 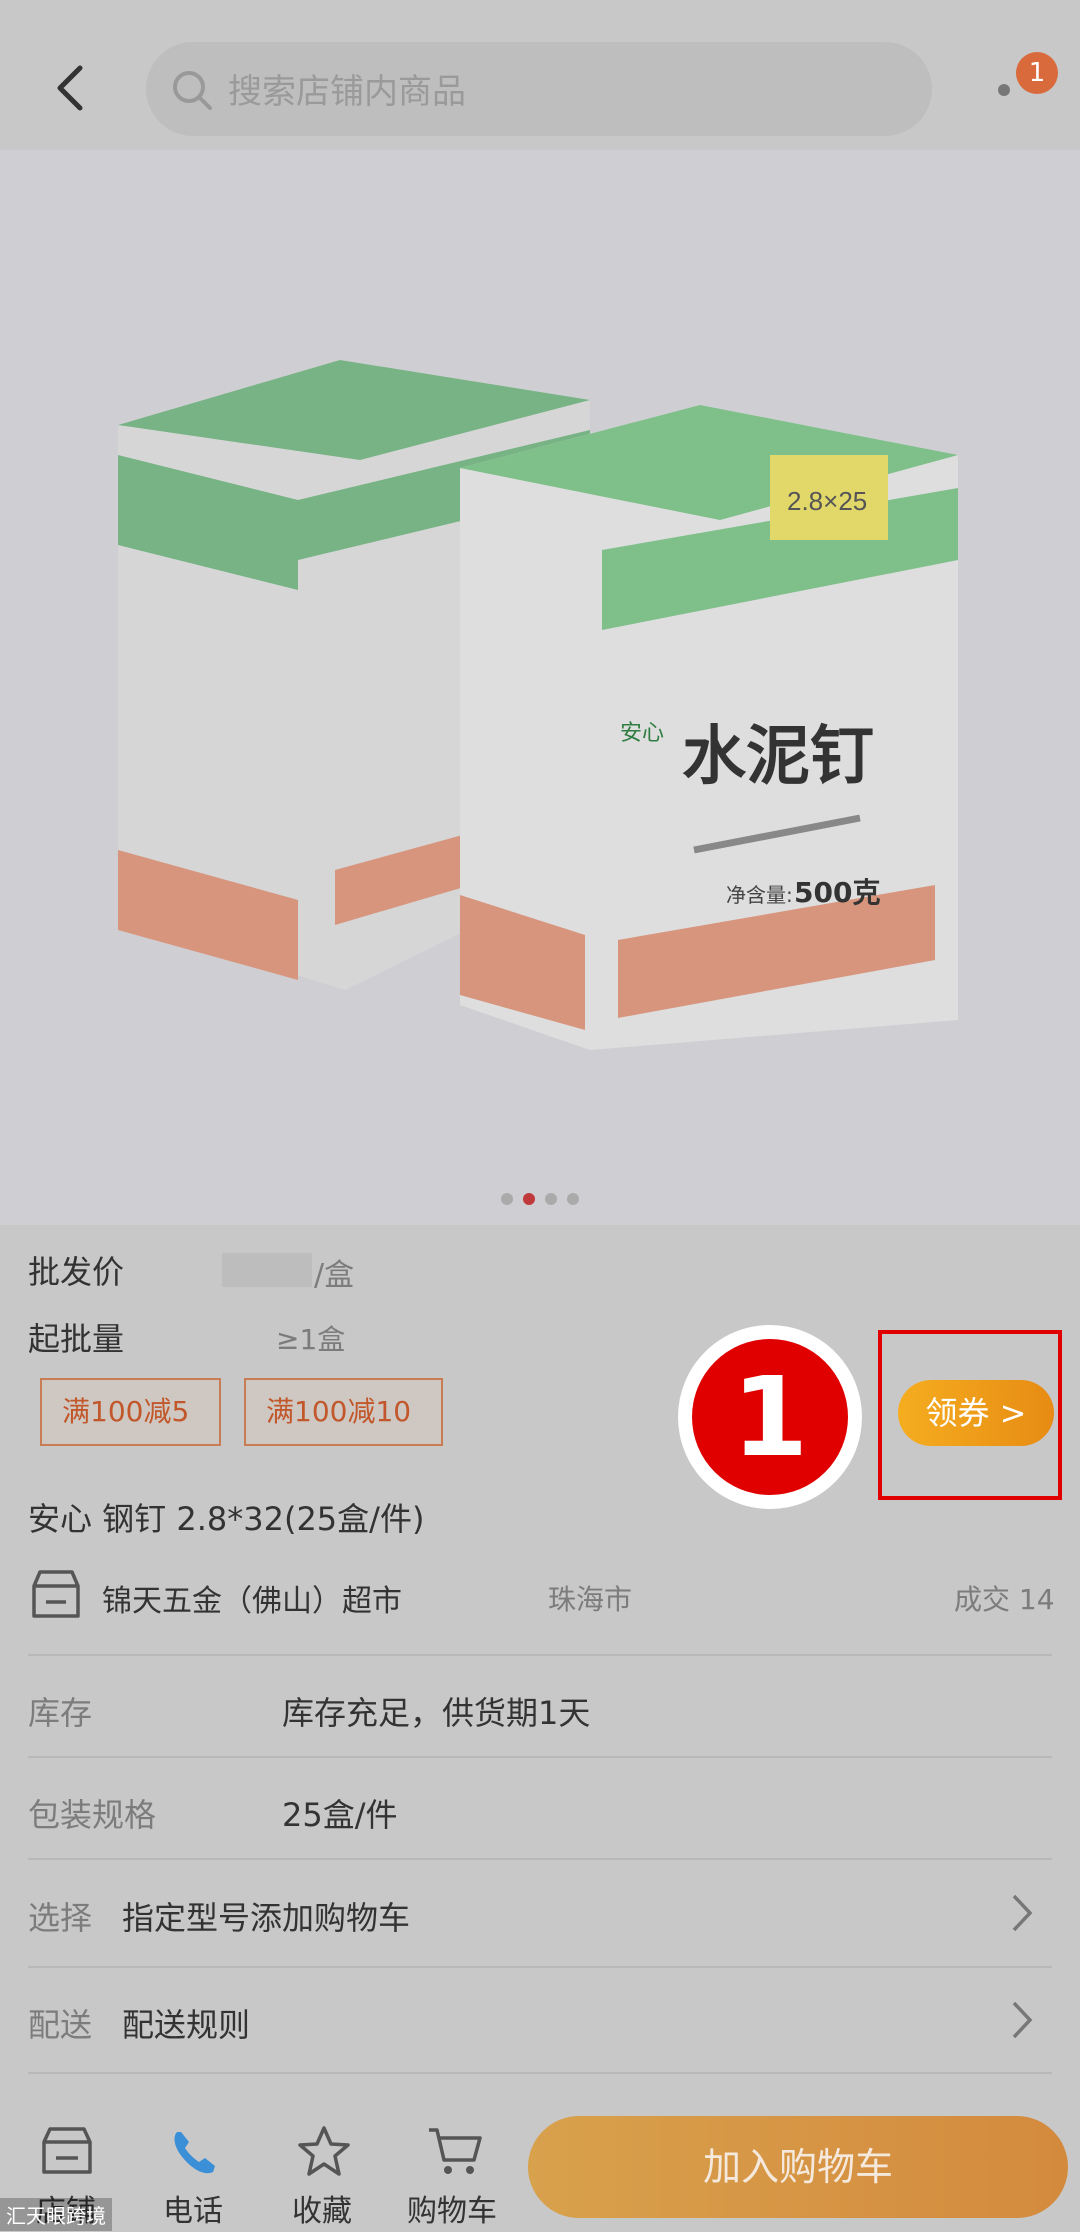 What do you see at coordinates (334, 1275) in the screenshot?
I see `price-unit: /盒` at bounding box center [334, 1275].